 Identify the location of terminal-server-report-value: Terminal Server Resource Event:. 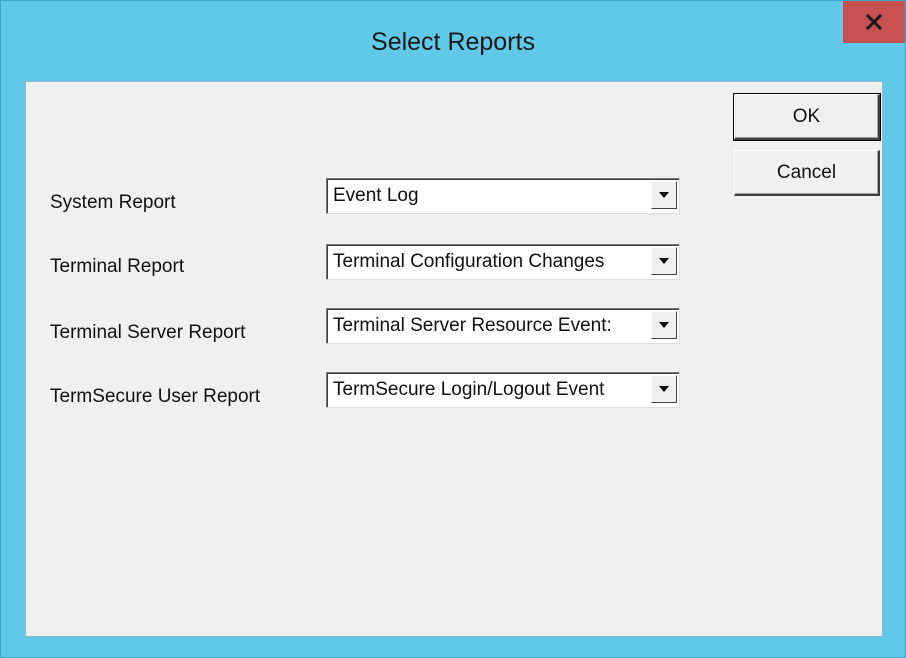
(472, 325).